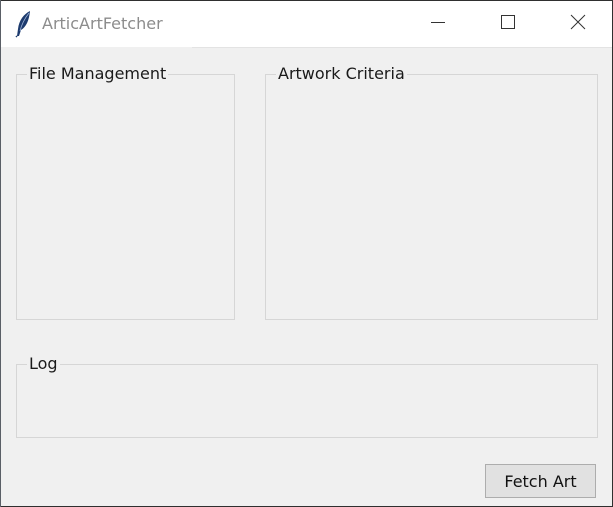 The height and width of the screenshot is (507, 613). I want to click on minimize-button, so click(438, 24).